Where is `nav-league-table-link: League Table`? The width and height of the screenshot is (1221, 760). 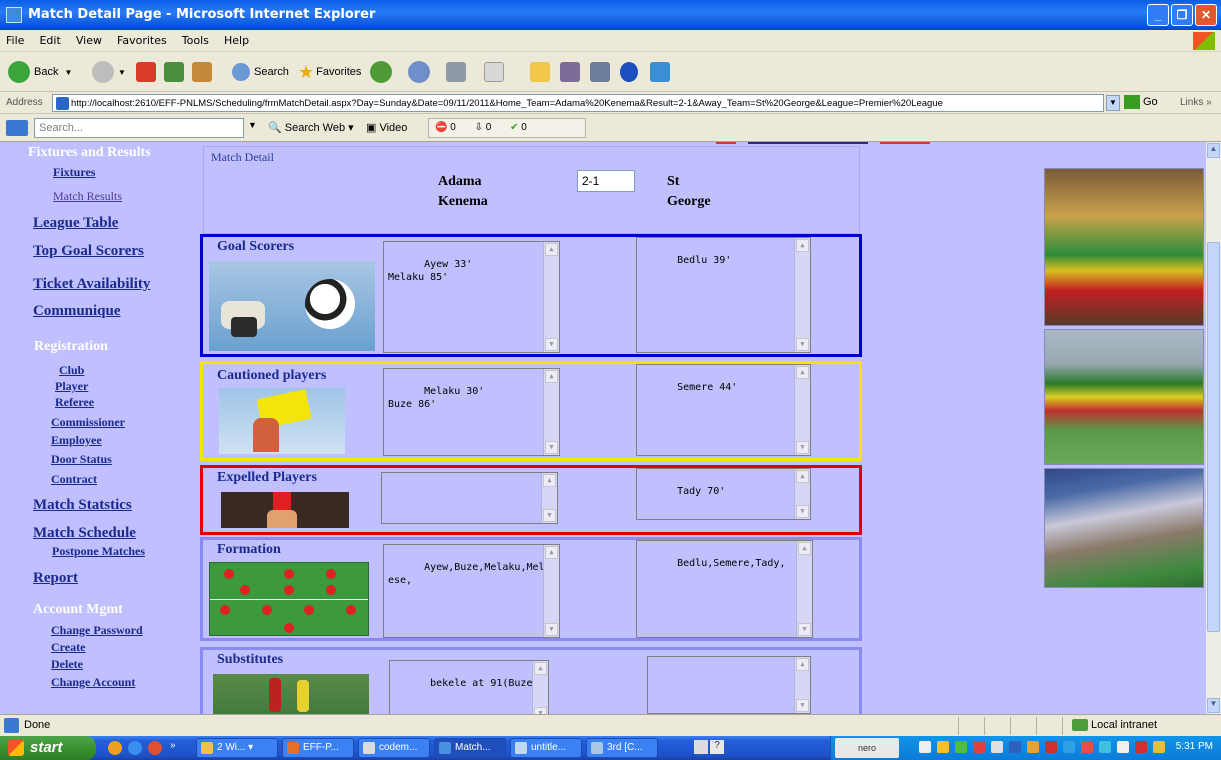
nav-league-table-link: League Table is located at coordinates (75, 223).